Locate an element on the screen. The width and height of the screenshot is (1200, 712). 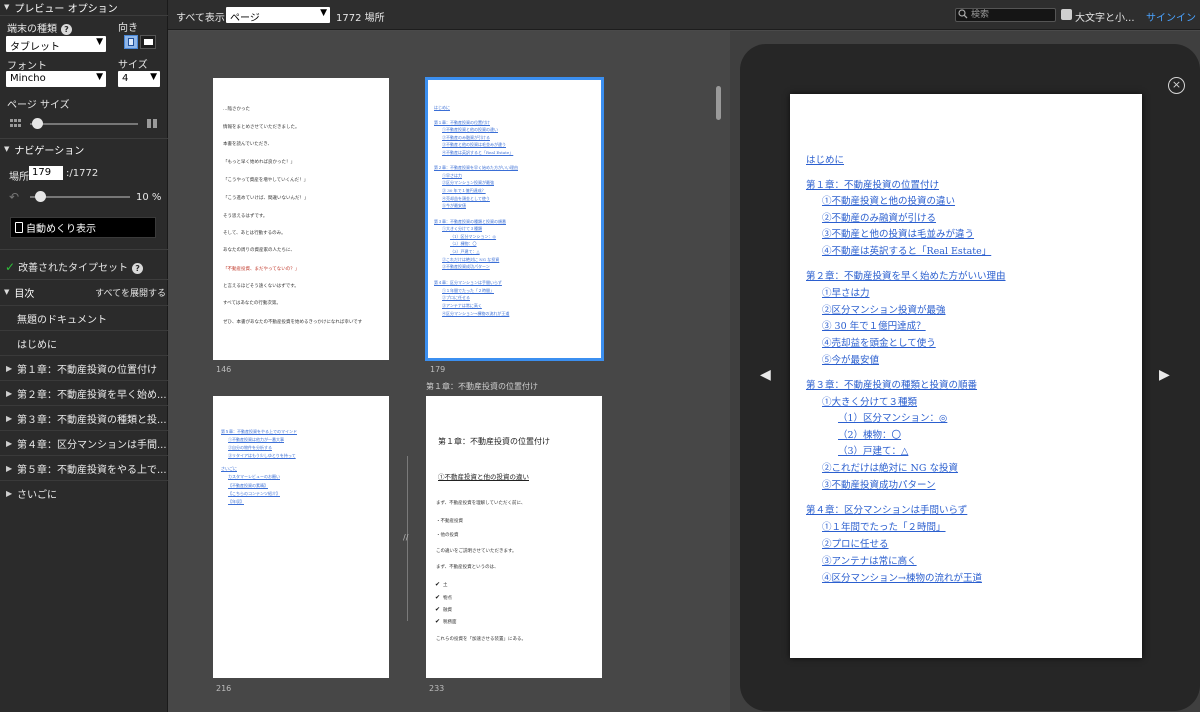
navigation-slider-thumb is located at coordinates (40, 196).